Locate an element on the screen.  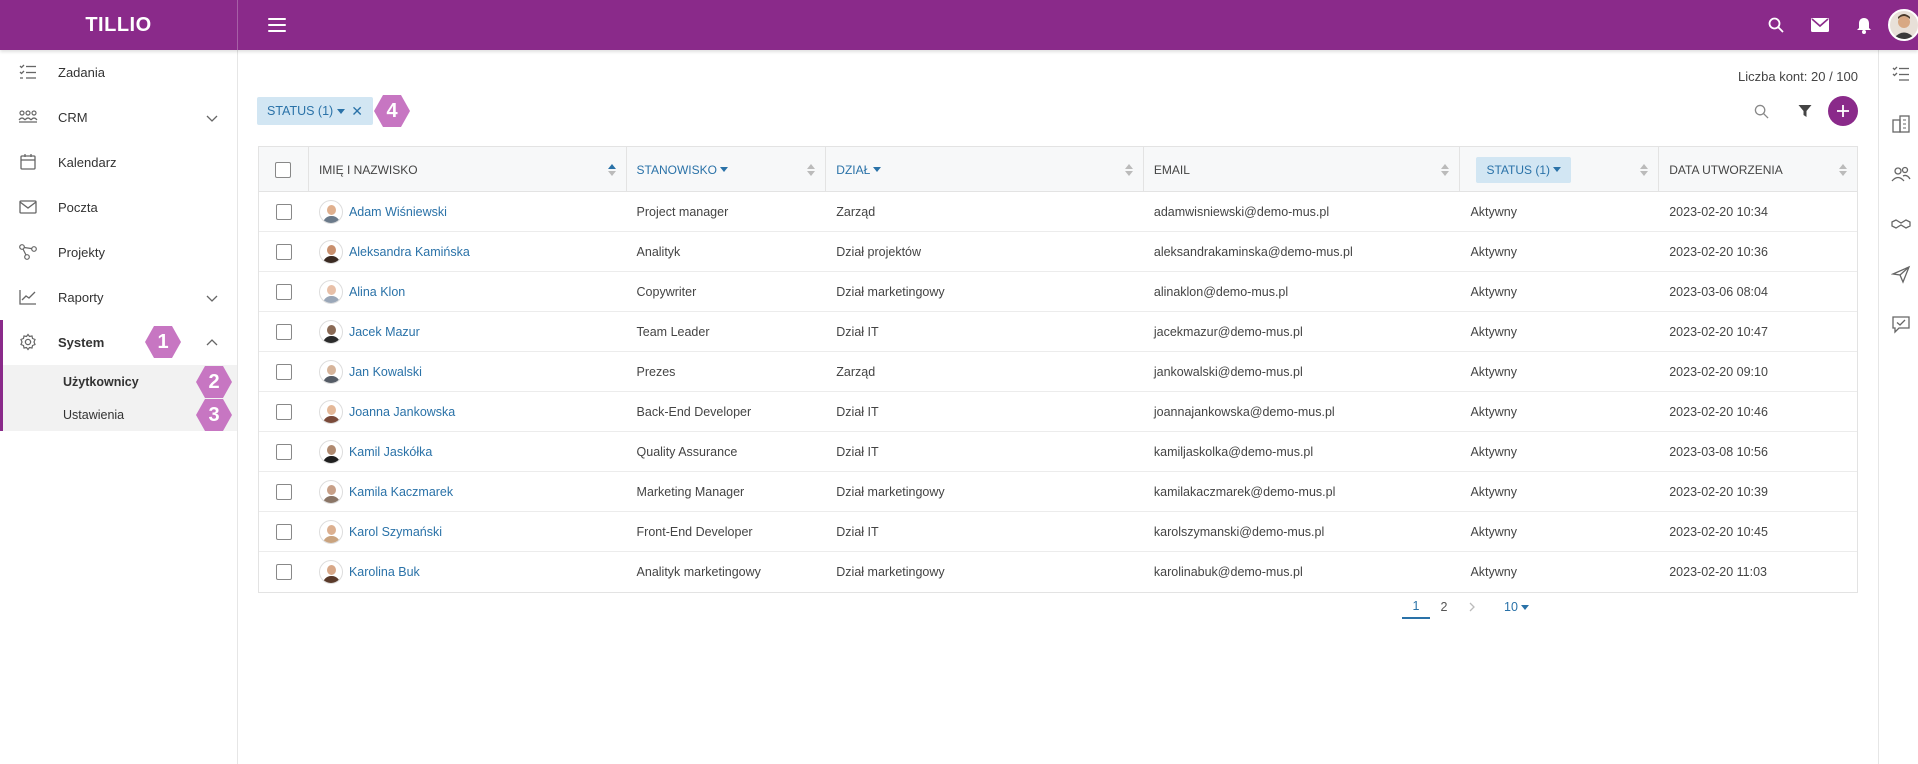
next-page-button is located at coordinates (1472, 607).